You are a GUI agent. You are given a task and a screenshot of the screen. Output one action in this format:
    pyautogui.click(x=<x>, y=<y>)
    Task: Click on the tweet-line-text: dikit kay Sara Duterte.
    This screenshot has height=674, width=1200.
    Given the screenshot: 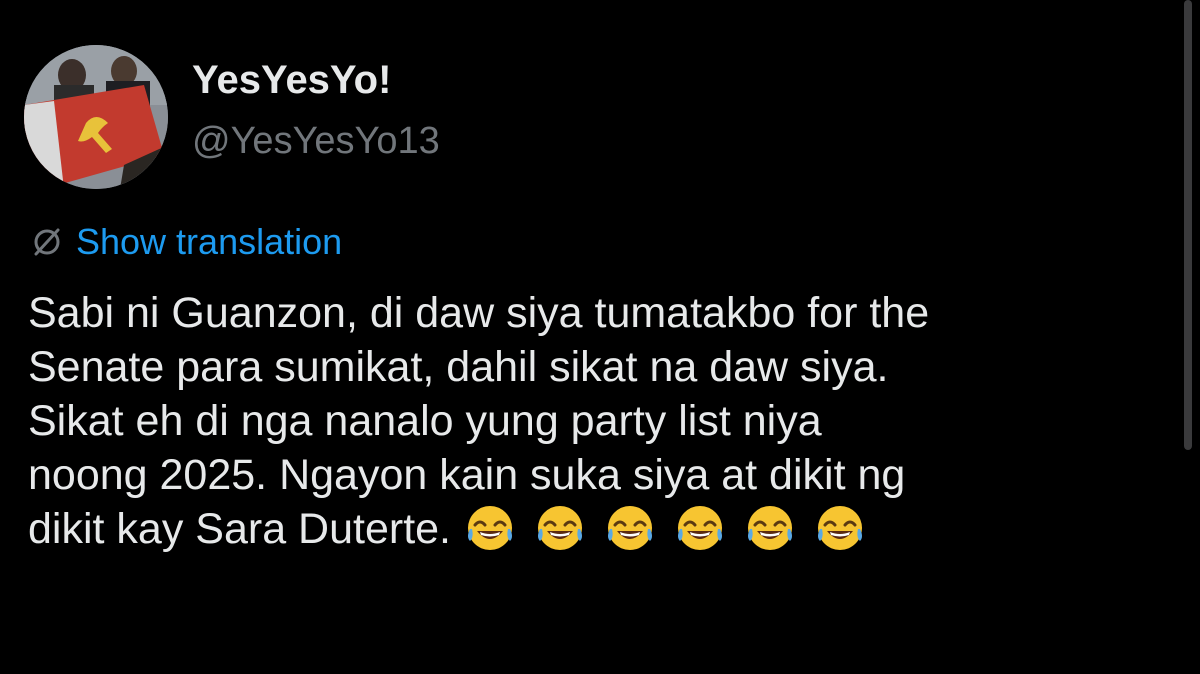 What is the action you would take?
    pyautogui.click(x=240, y=529)
    